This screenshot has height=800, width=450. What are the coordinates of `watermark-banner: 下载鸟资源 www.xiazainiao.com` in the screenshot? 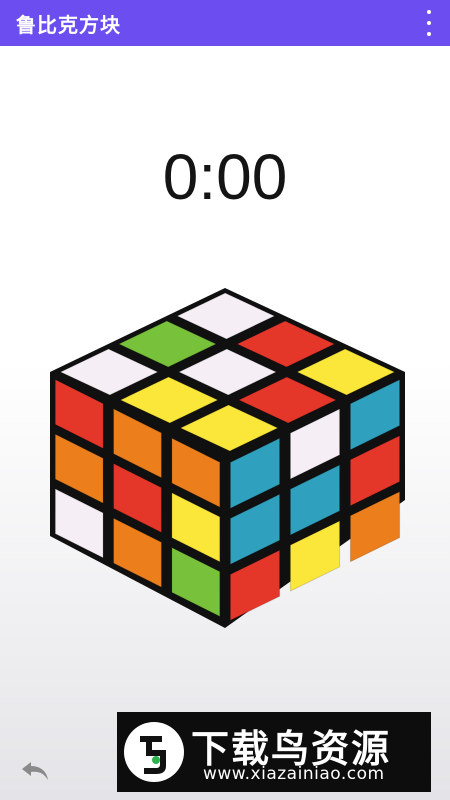 It's located at (274, 752).